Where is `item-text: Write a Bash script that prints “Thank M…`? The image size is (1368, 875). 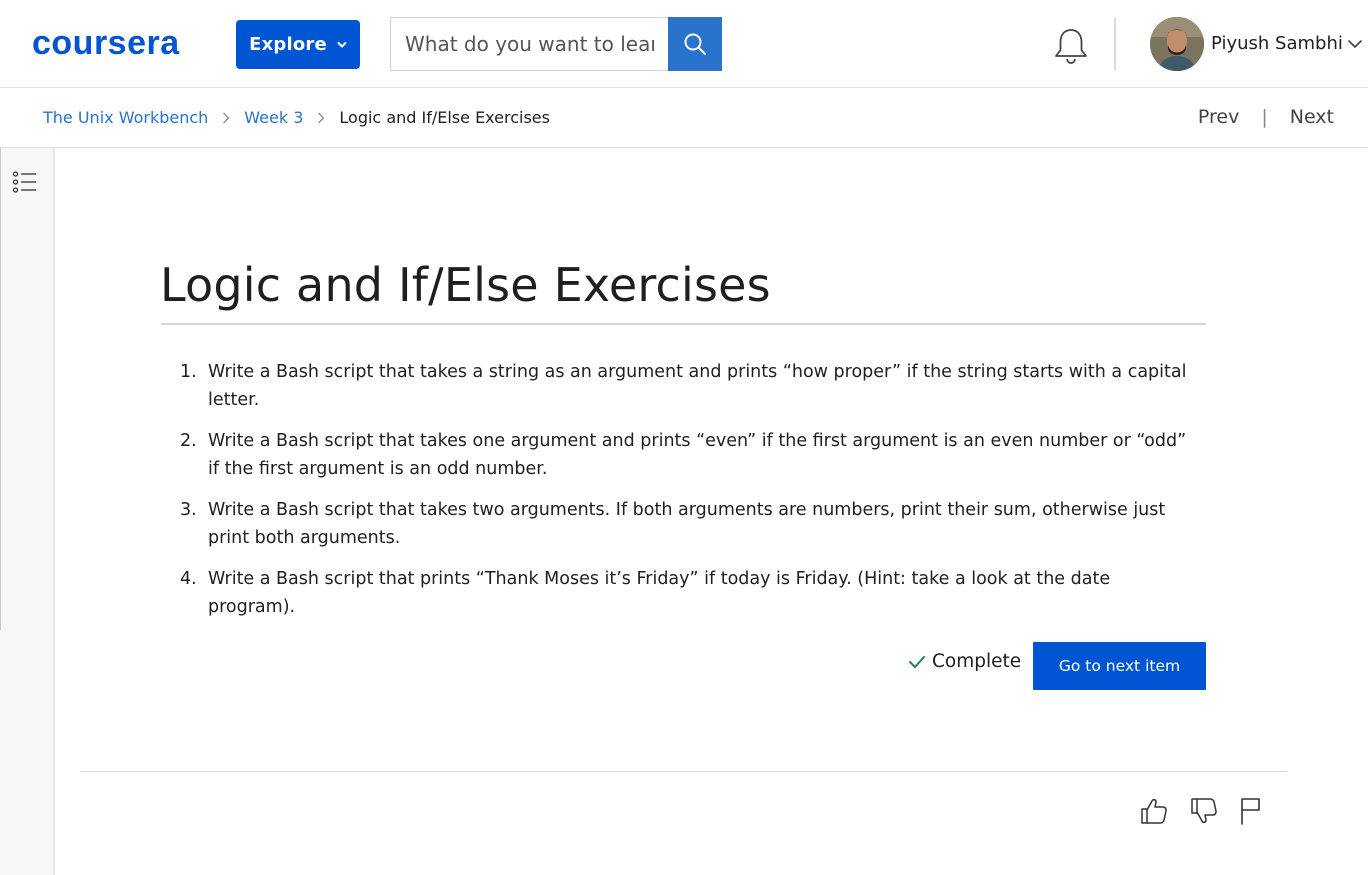
item-text: Write a Bash script that prints “Thank M… is located at coordinates (659, 593).